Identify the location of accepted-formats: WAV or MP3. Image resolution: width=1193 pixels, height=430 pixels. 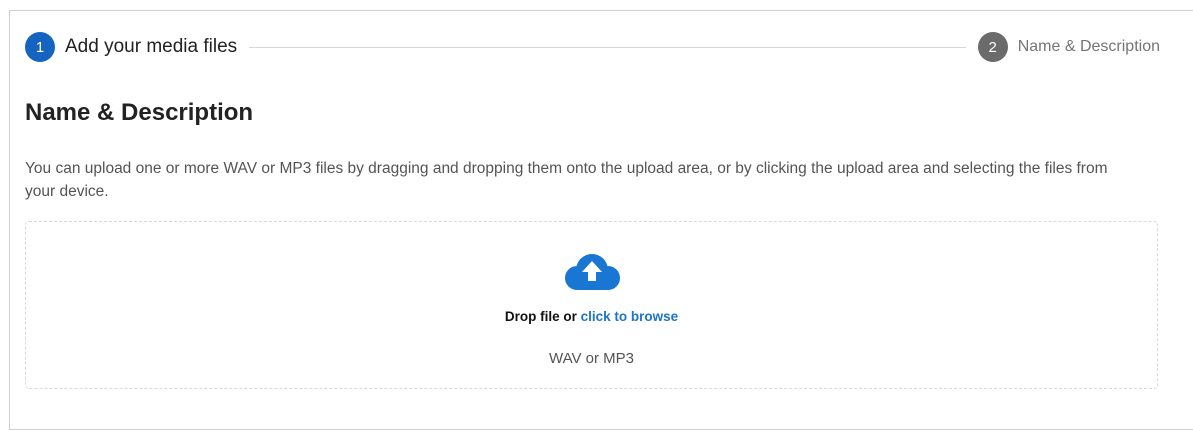
(591, 358).